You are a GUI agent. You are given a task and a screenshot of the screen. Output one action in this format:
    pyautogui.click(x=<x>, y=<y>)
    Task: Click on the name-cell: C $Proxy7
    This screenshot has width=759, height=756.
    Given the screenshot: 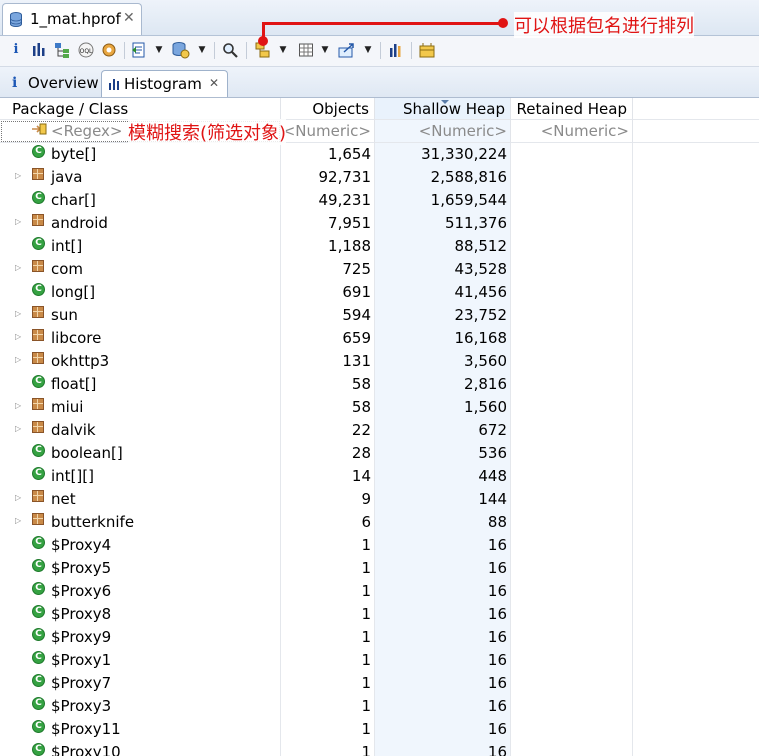 What is the action you would take?
    pyautogui.click(x=140, y=683)
    